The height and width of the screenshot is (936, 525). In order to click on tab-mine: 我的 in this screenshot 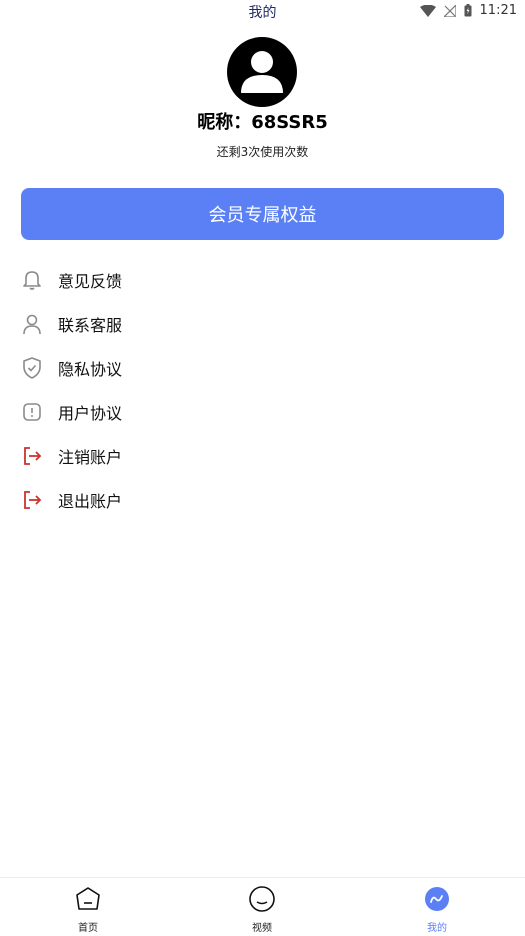, I will do `click(437, 910)`.